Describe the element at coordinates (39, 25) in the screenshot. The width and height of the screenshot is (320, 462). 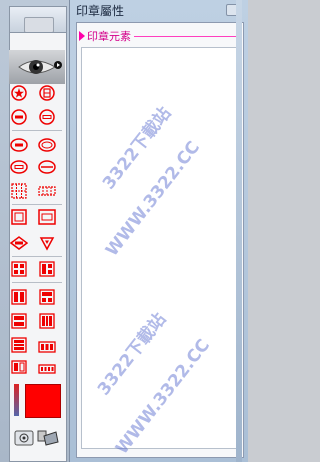
I see `palette-grip` at that location.